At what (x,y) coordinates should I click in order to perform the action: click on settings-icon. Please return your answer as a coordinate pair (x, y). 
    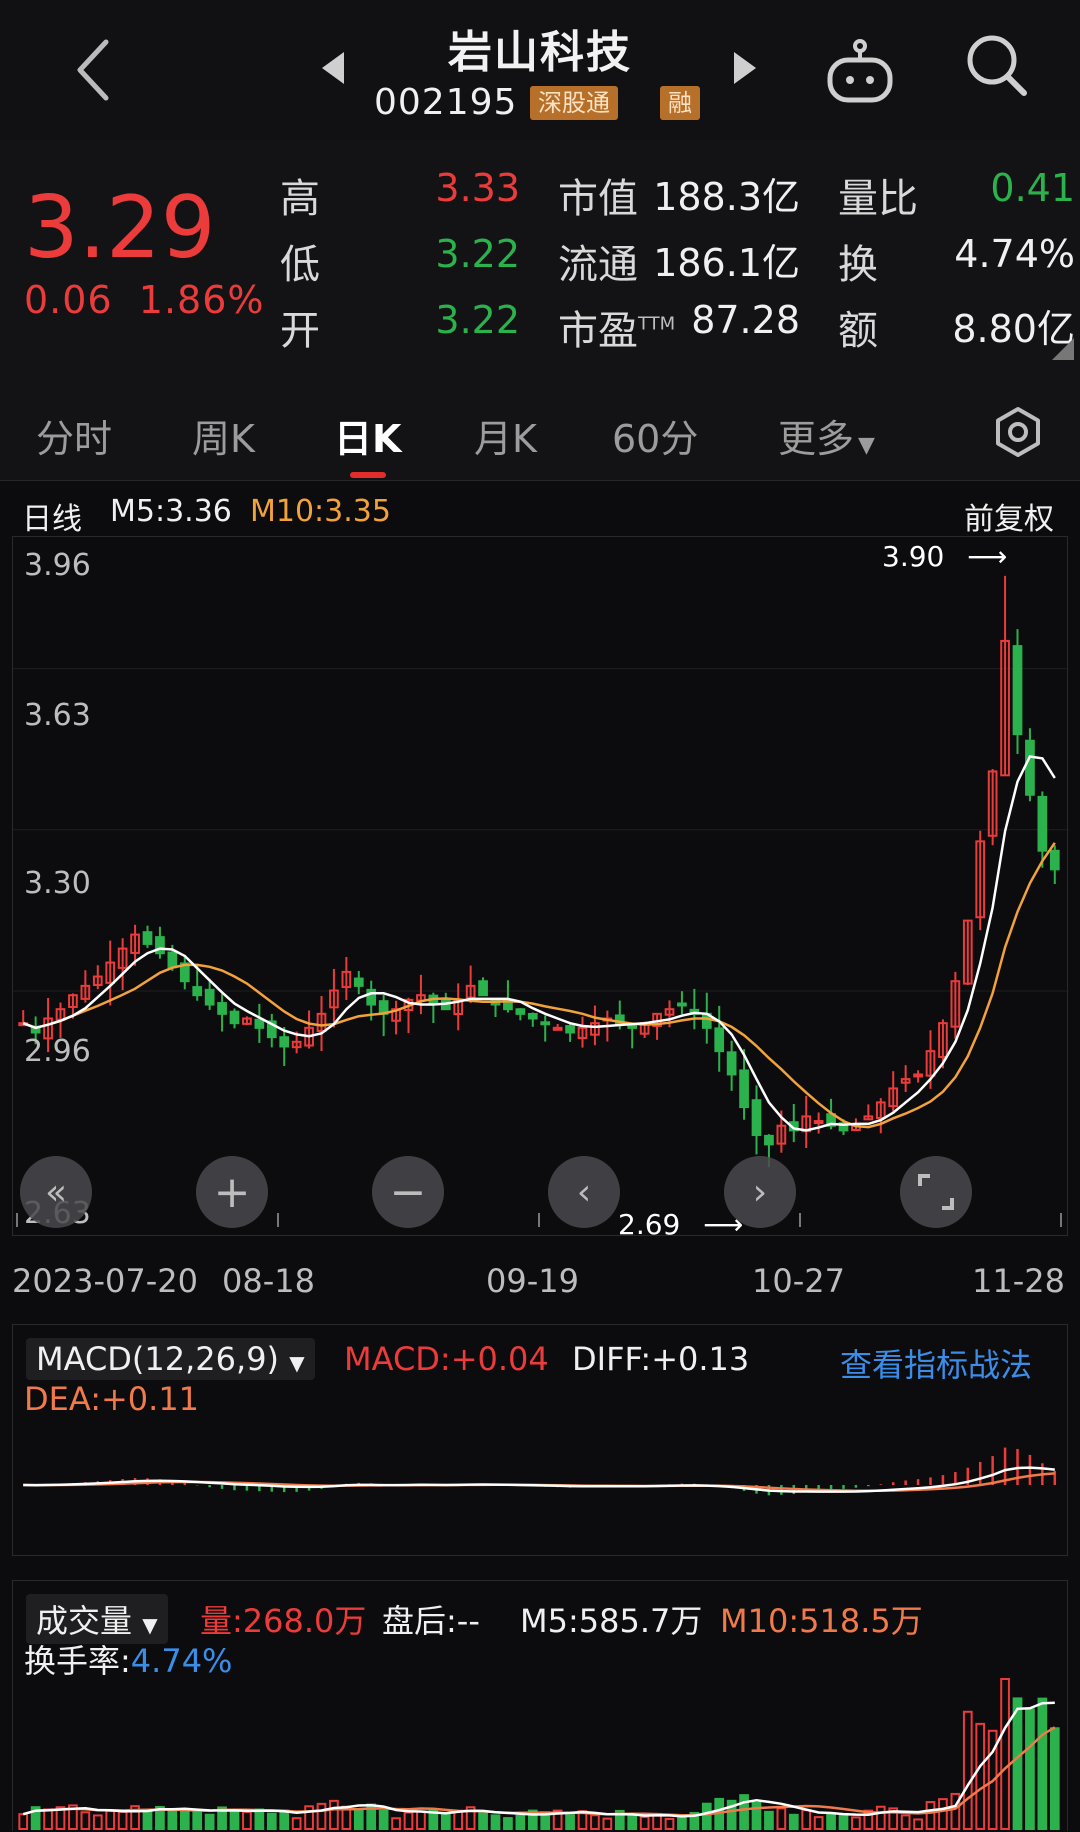
    Looking at the image, I should click on (1018, 432).